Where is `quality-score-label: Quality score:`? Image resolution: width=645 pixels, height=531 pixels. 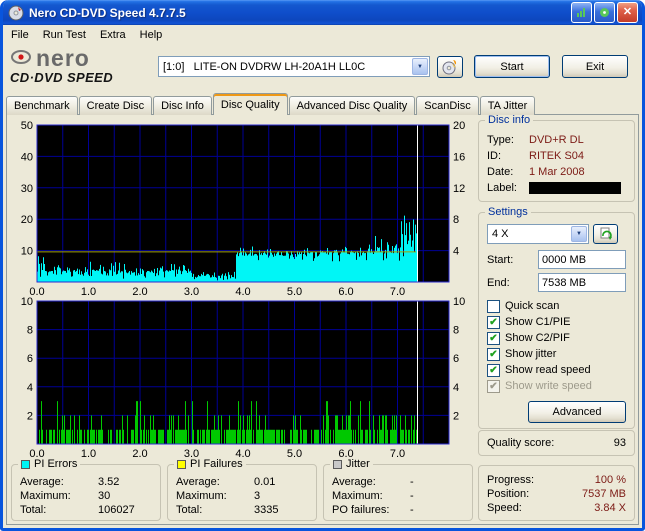 quality-score-label: Quality score: is located at coordinates (521, 443).